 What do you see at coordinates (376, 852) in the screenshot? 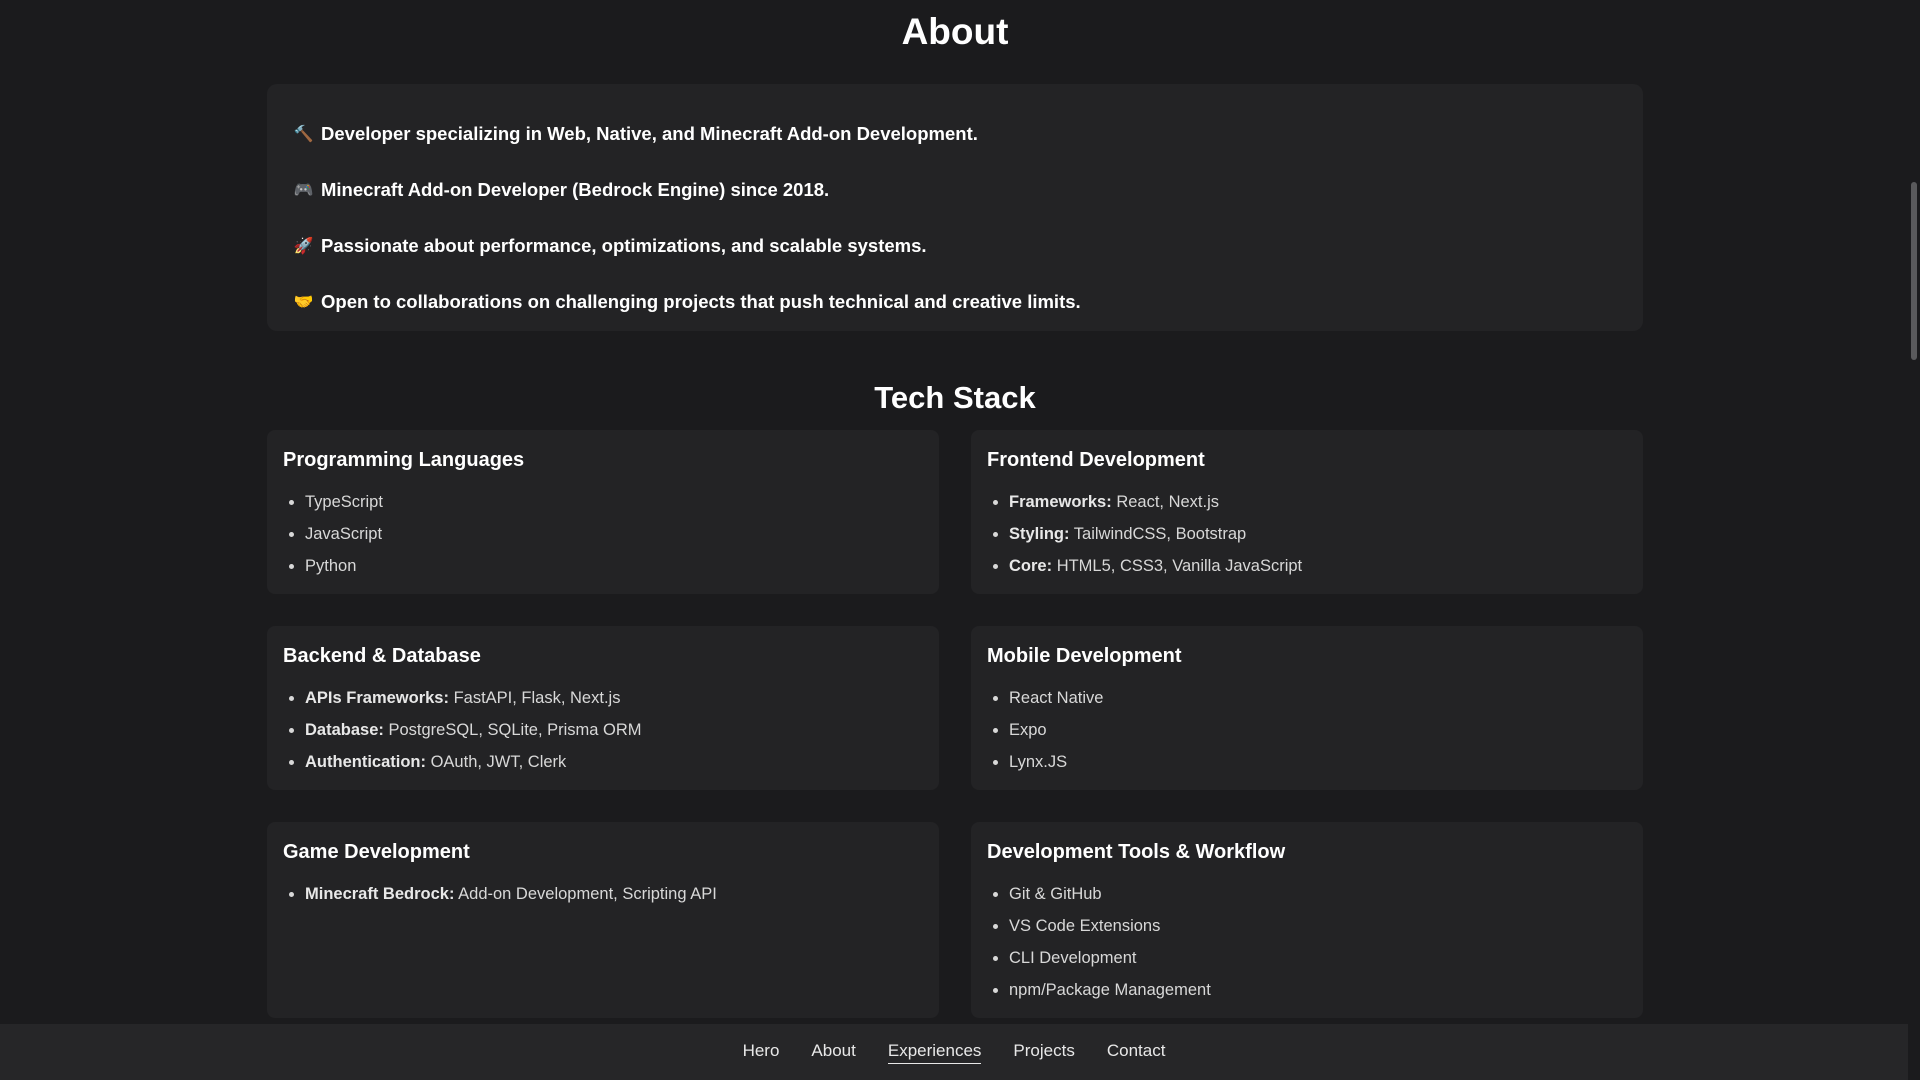
I see `card-title: Game Development` at bounding box center [376, 852].